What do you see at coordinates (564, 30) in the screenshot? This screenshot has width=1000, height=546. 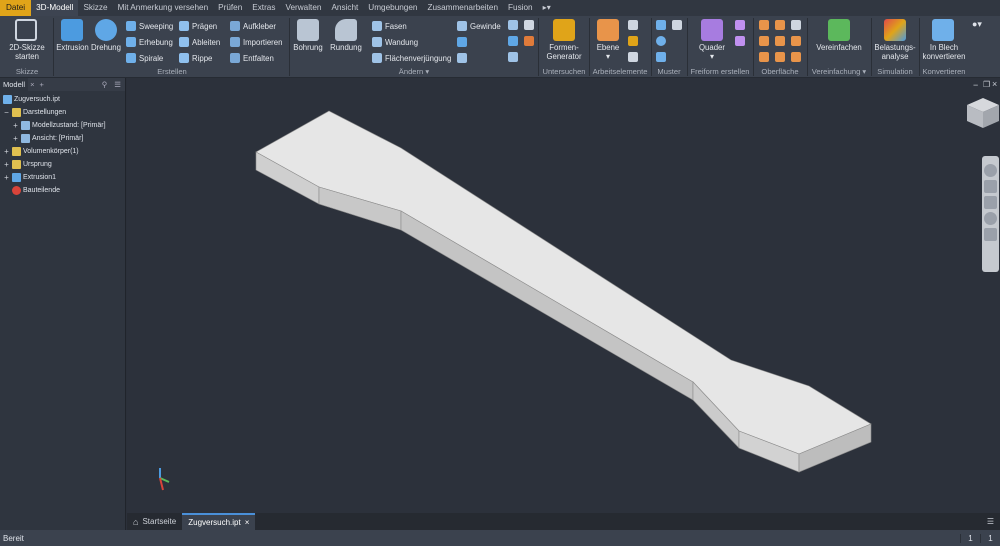 I see `shape-generator-icon` at bounding box center [564, 30].